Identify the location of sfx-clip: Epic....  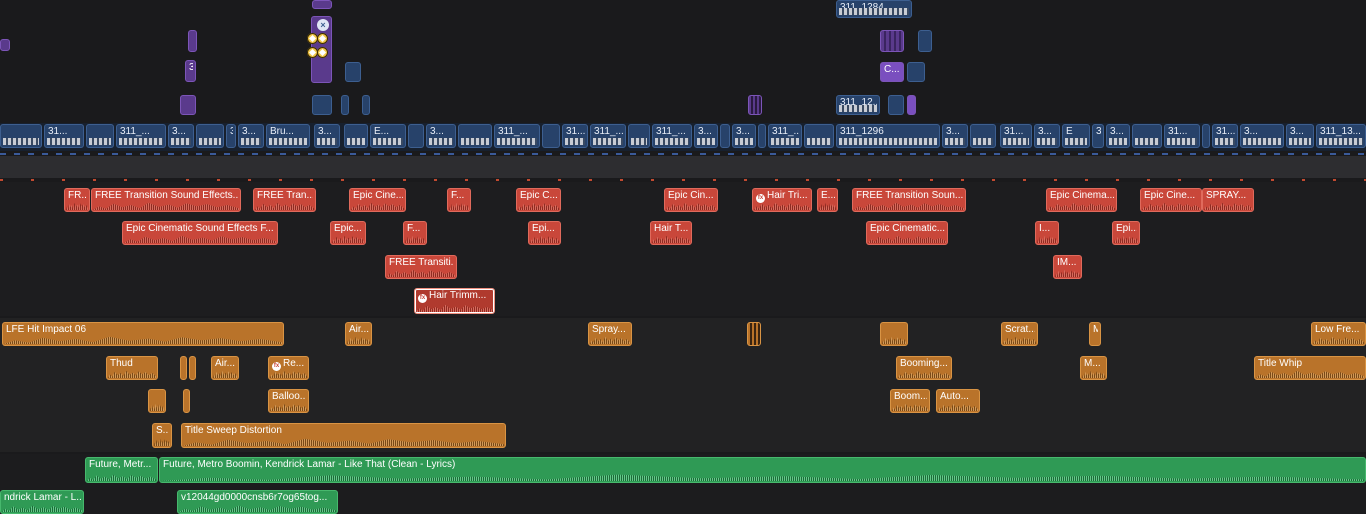
(348, 233).